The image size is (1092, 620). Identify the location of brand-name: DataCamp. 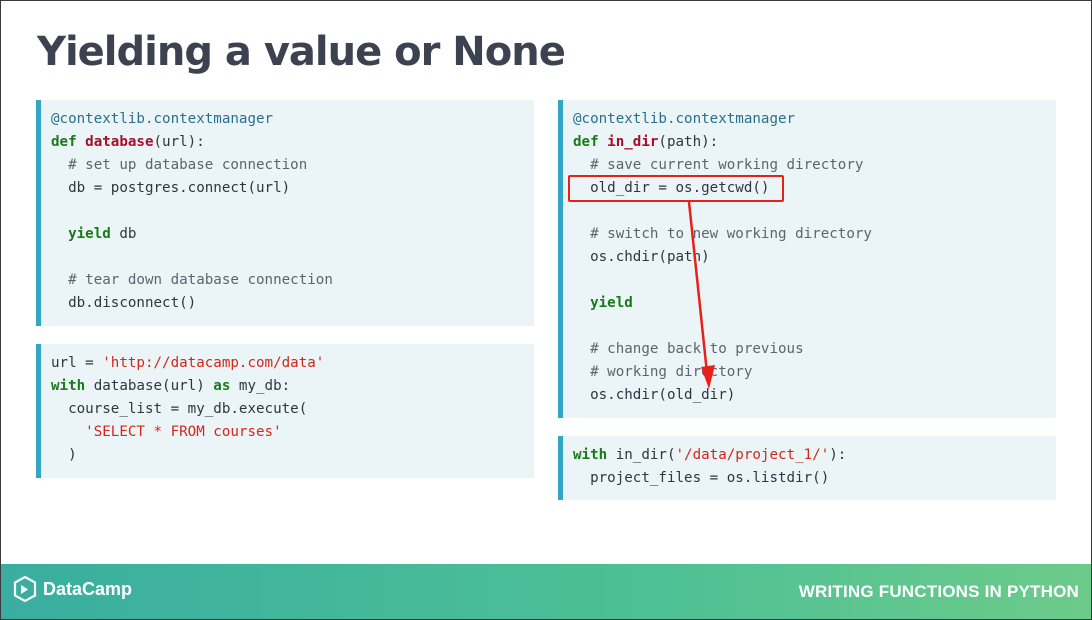
(88, 588).